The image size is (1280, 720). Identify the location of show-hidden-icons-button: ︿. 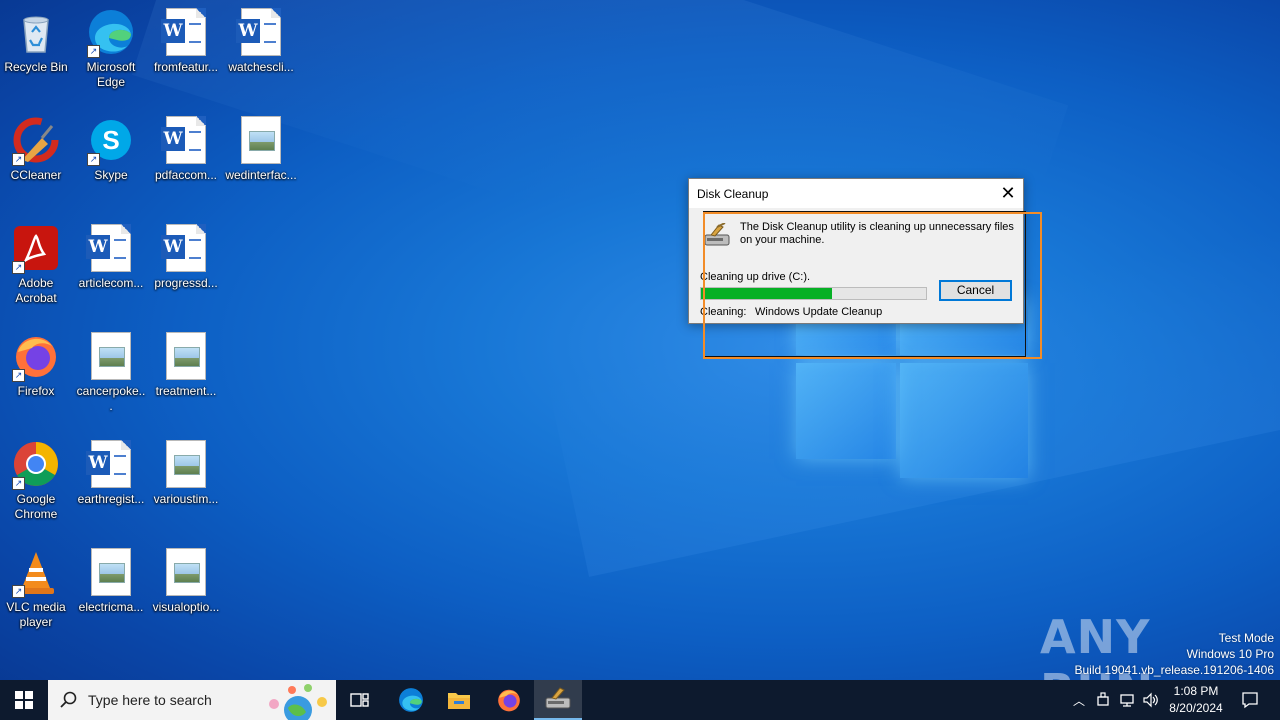
(1079, 700).